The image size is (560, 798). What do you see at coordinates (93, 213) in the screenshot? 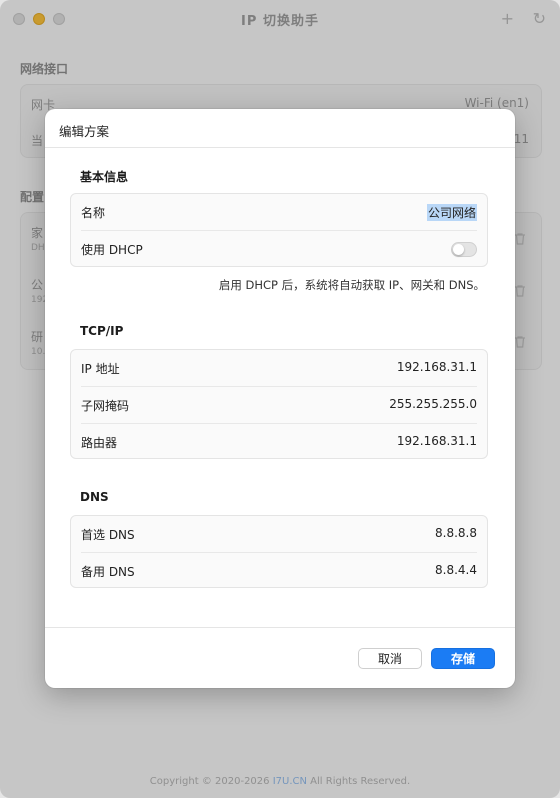
I see `name-label: 名称` at bounding box center [93, 213].